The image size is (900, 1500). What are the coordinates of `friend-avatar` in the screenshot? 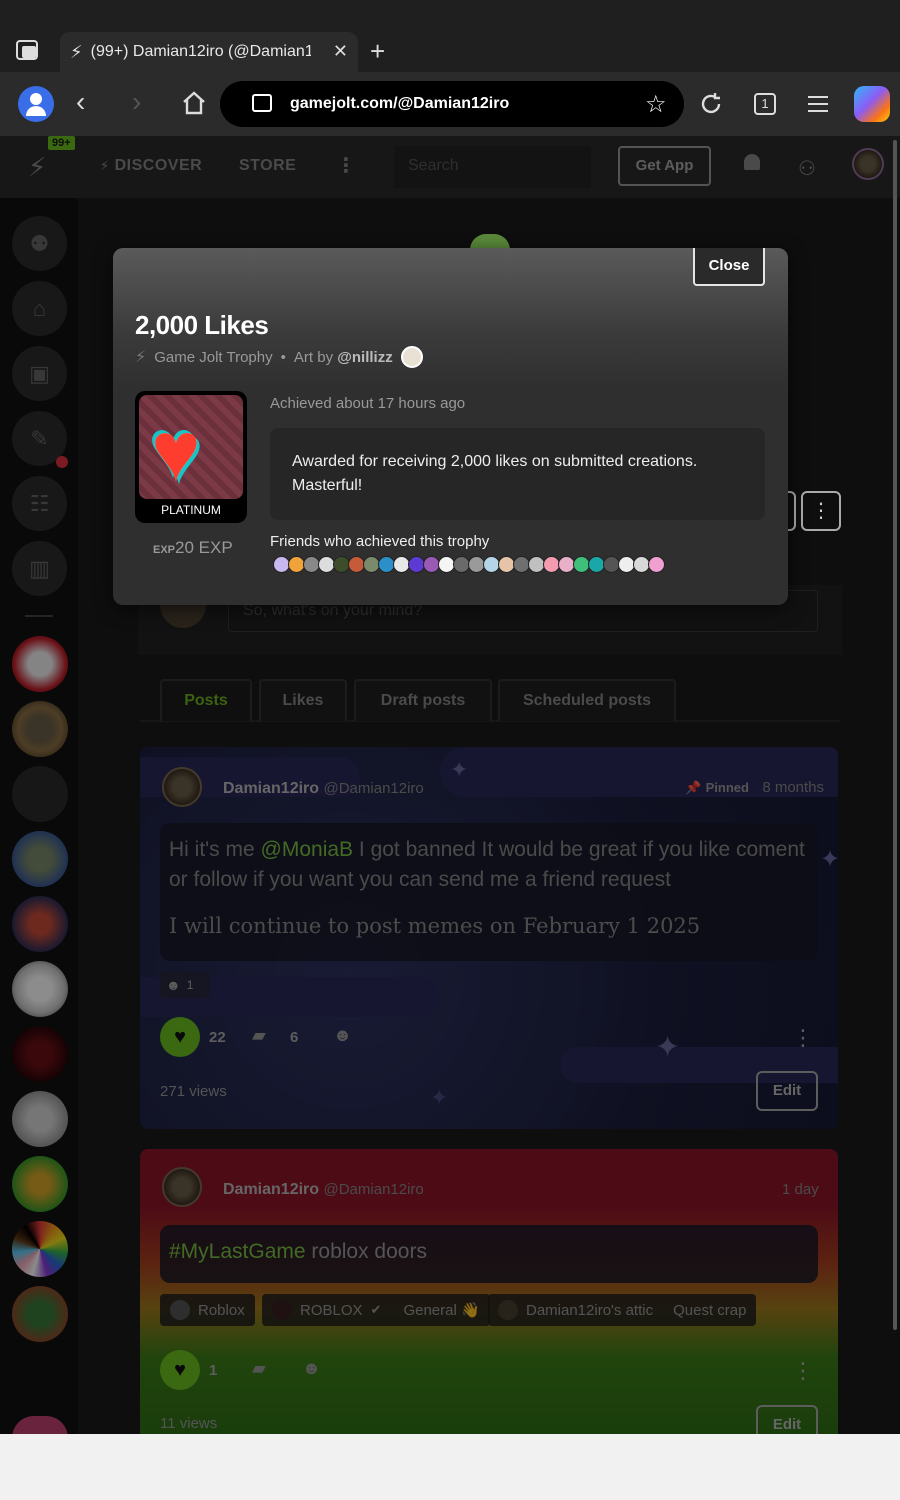 It's located at (656, 564).